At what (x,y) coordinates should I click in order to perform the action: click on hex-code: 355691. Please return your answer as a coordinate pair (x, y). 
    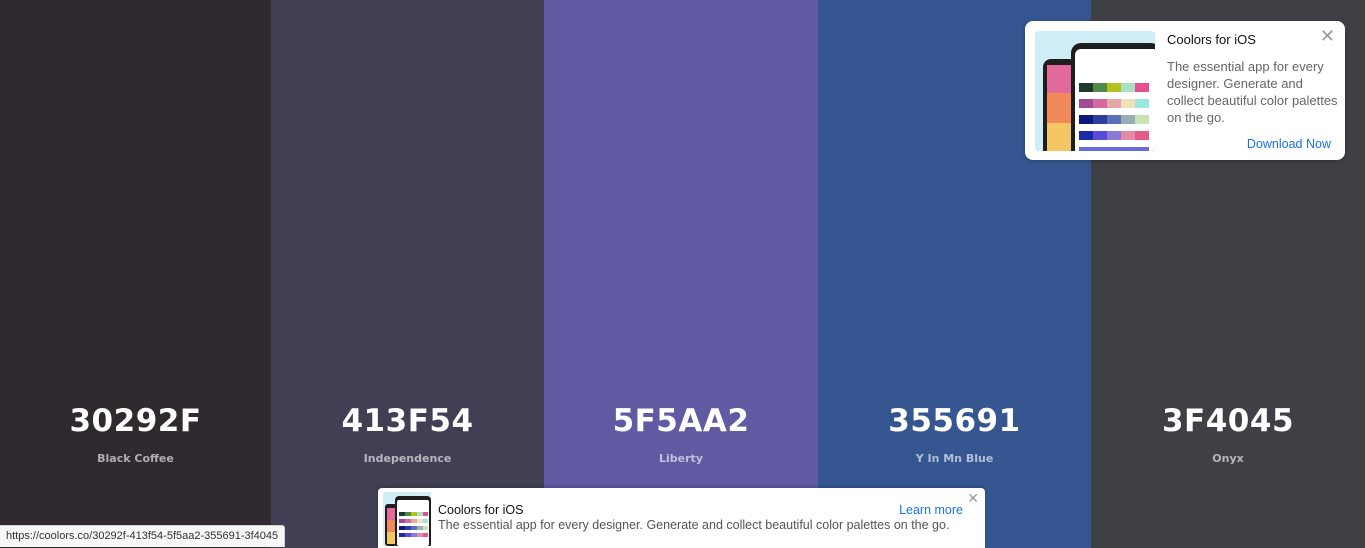
    Looking at the image, I should click on (954, 421).